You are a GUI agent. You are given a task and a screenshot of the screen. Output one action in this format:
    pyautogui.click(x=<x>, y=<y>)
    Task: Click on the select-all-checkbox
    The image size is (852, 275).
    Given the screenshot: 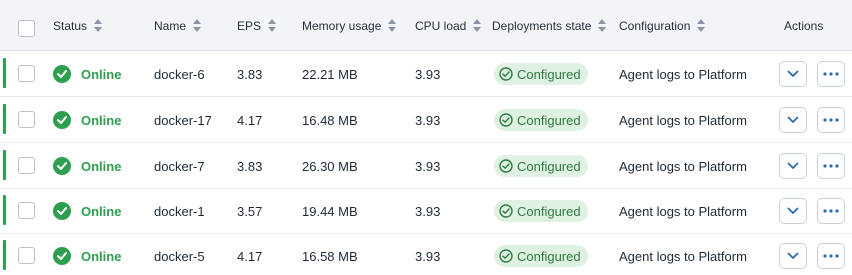 What is the action you would take?
    pyautogui.click(x=26, y=28)
    